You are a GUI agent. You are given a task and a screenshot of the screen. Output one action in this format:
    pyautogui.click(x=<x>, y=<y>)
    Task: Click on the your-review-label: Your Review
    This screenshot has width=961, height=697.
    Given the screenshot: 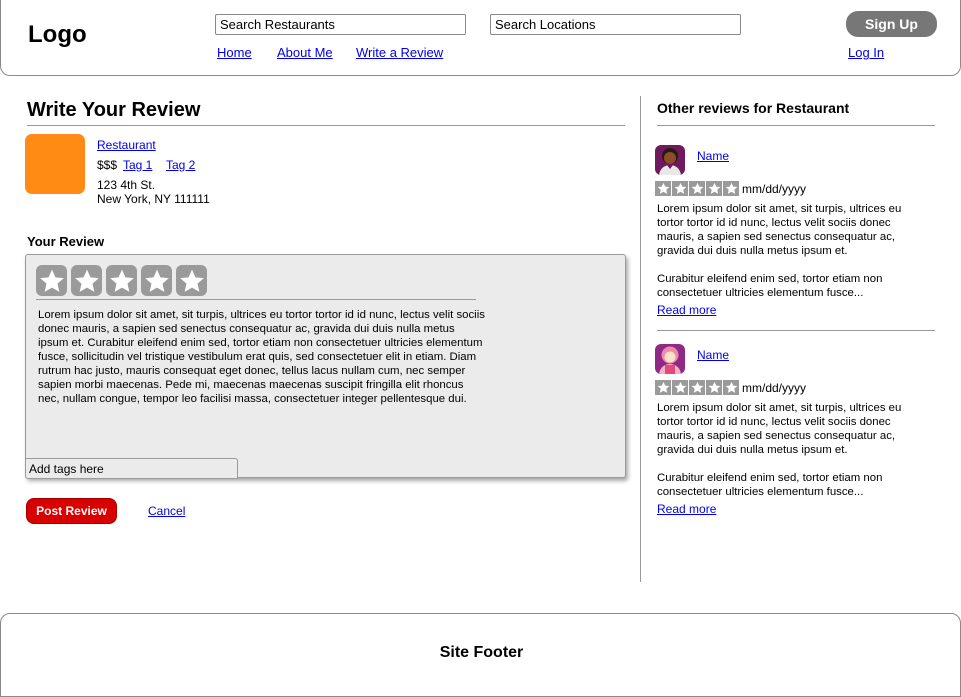 What is the action you would take?
    pyautogui.click(x=66, y=241)
    